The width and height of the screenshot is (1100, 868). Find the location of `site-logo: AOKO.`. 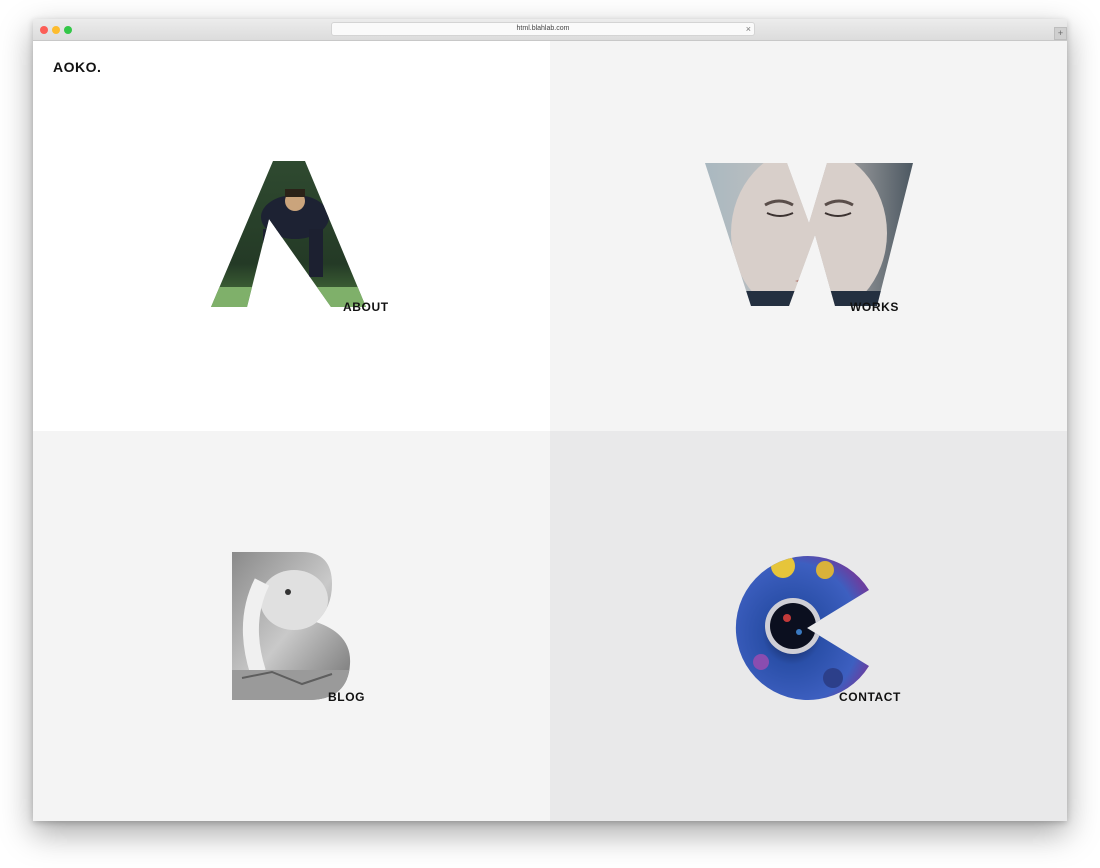

site-logo: AOKO. is located at coordinates (77, 67).